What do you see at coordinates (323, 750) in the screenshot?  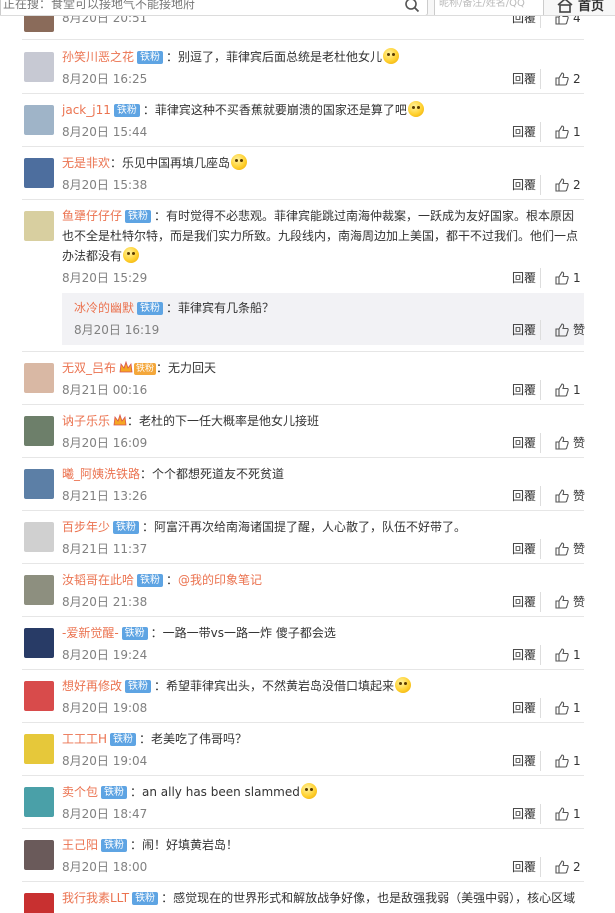 I see `comment-body: 工工工H 铁粉 ：老美吃了伟哥吗？ 8月20日 19:04 回覆 1` at bounding box center [323, 750].